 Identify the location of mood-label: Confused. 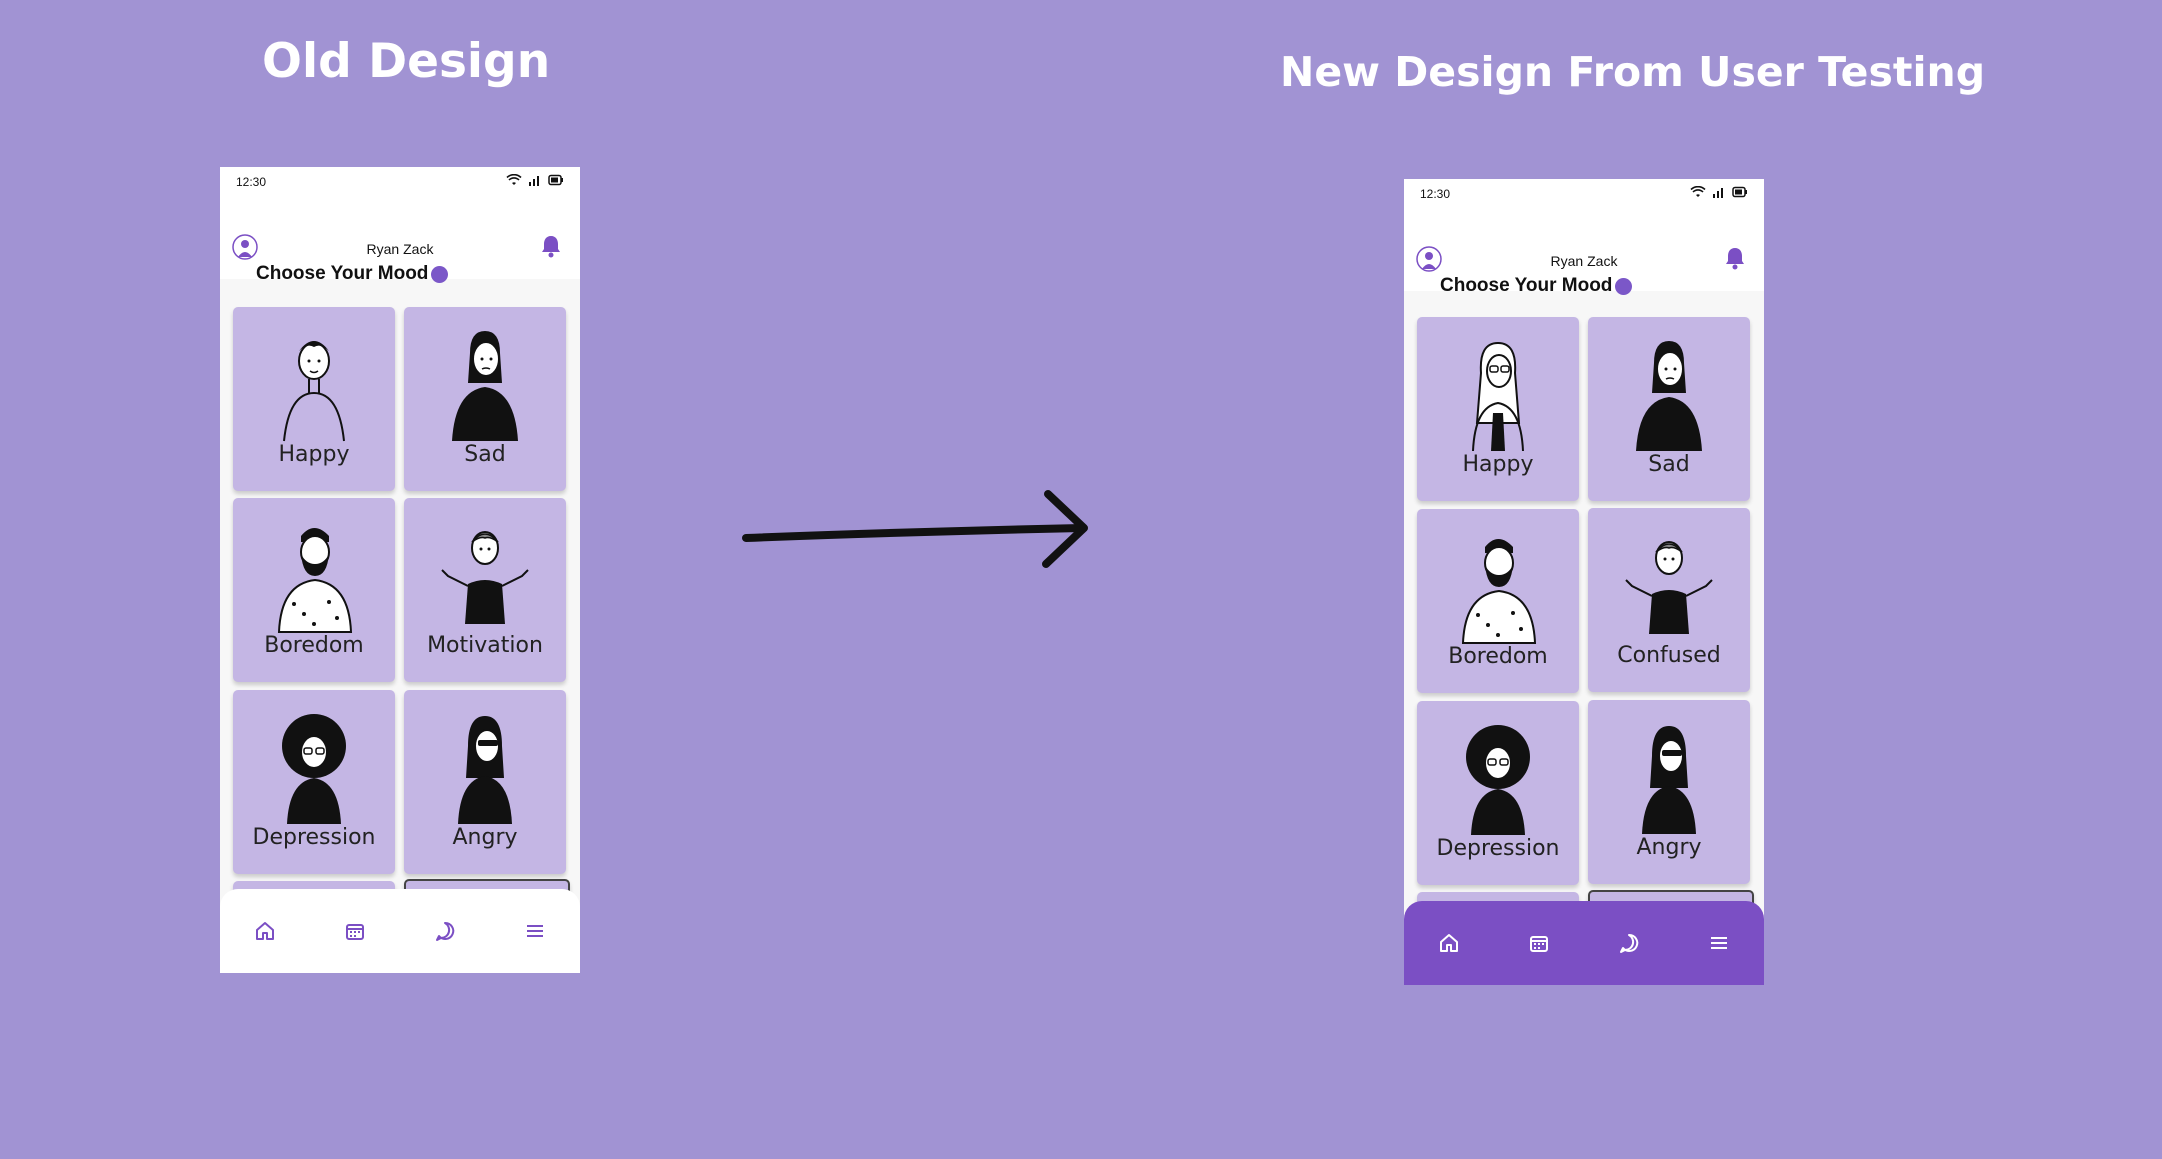
(1669, 655).